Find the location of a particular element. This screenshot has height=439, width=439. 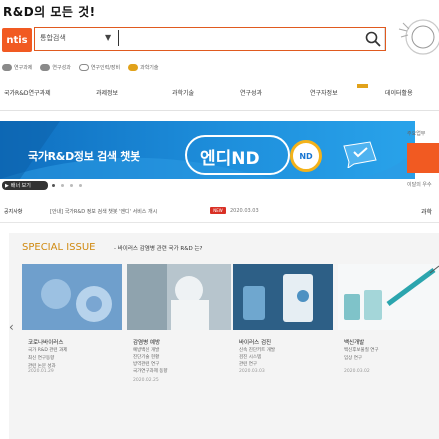

card-line: 국가 R&D 관련 과제 is located at coordinates (48, 350).